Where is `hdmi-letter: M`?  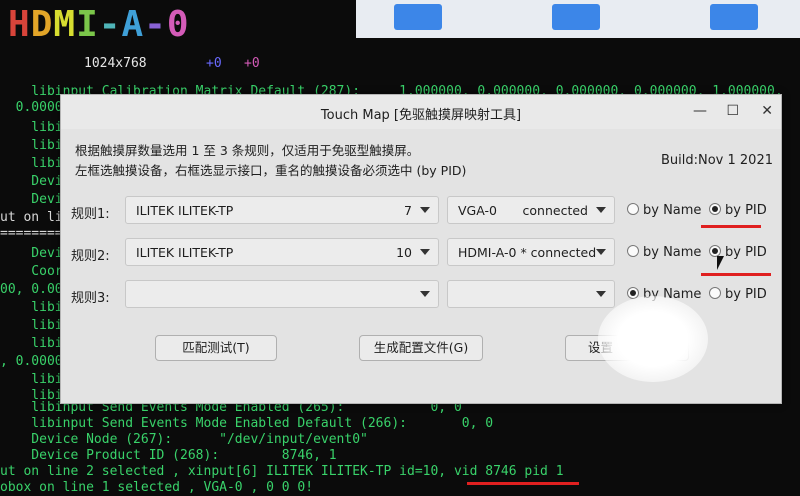
hdmi-letter: M is located at coordinates (65, 24).